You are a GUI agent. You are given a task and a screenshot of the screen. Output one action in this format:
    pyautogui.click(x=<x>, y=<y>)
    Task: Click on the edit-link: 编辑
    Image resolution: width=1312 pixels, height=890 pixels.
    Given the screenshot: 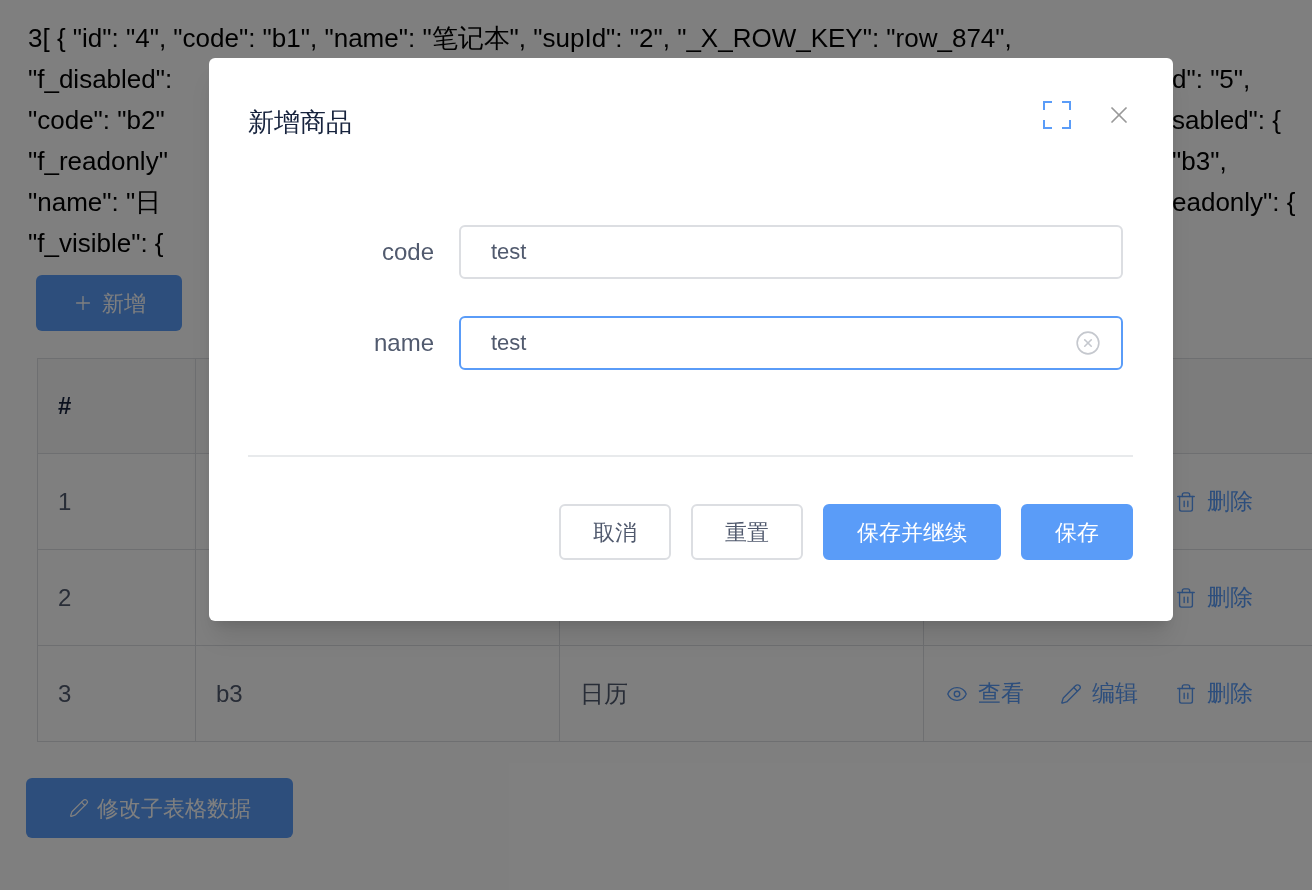 What is the action you would take?
    pyautogui.click(x=1099, y=693)
    